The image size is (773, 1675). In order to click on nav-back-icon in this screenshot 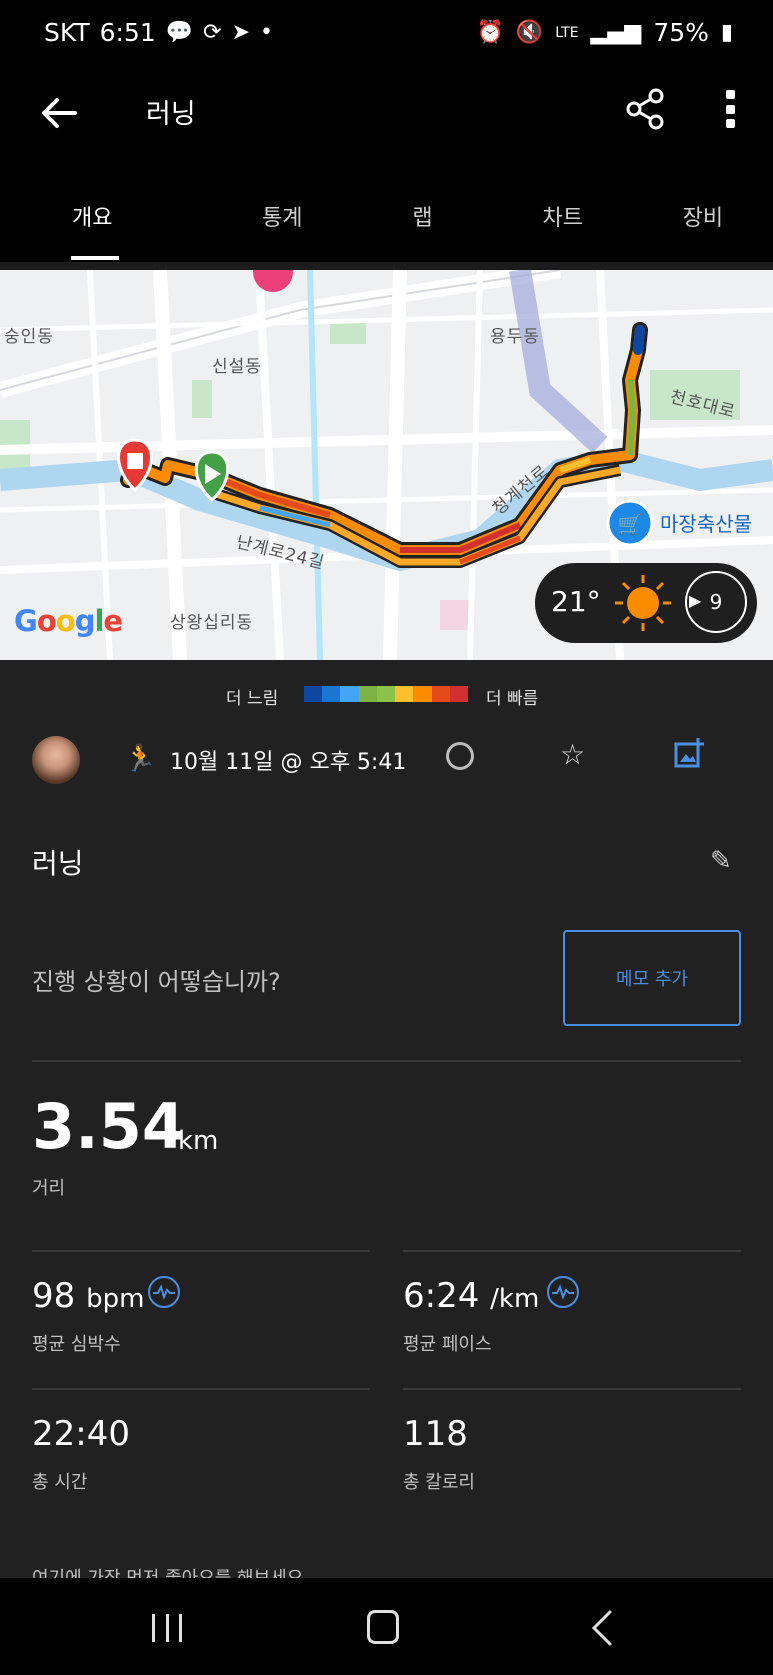, I will do `click(602, 1628)`.